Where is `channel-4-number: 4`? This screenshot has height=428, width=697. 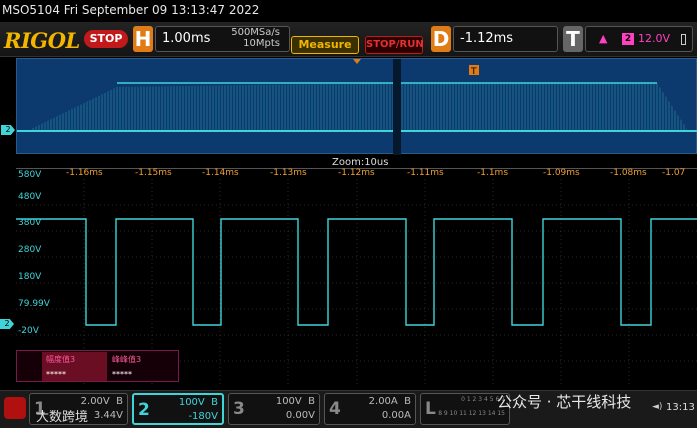
channel-4-number: 4 is located at coordinates (335, 409).